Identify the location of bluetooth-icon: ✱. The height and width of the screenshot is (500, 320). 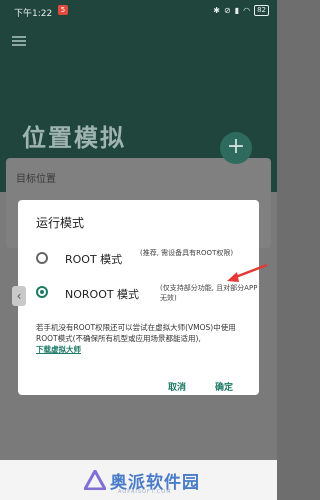
(216, 10).